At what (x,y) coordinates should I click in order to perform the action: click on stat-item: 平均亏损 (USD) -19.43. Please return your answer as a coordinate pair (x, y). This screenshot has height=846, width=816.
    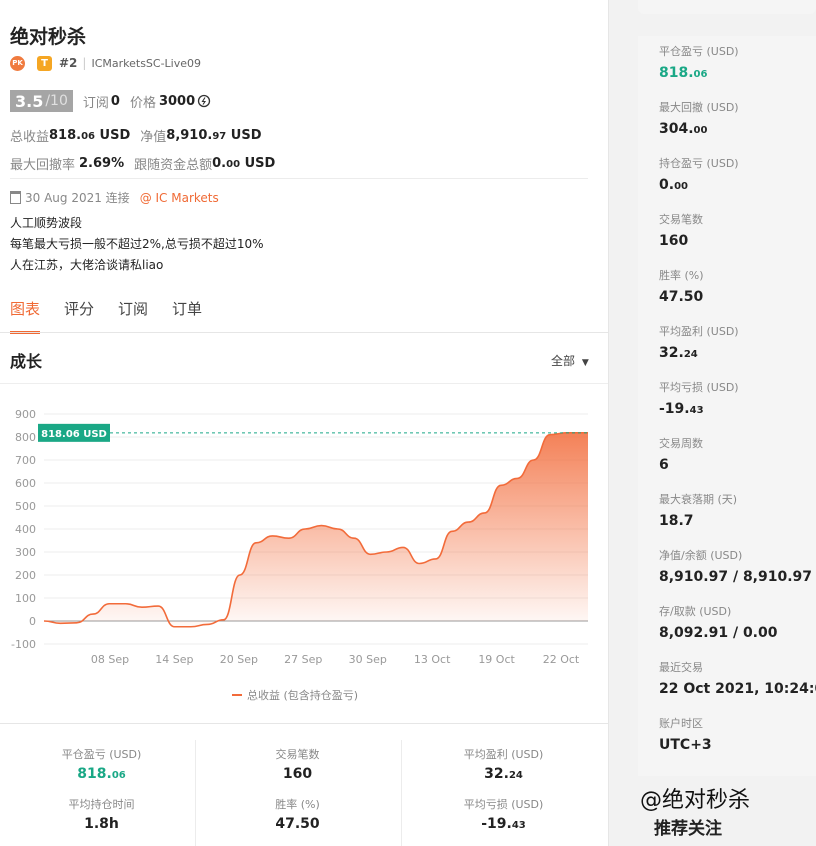
    Looking at the image, I should click on (503, 815).